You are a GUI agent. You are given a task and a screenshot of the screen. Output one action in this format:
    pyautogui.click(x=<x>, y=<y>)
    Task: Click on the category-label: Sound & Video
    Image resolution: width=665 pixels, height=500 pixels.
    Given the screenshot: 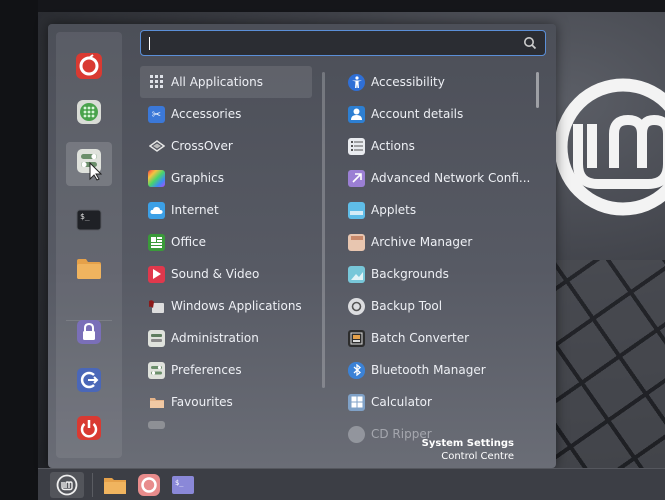 What is the action you would take?
    pyautogui.click(x=215, y=274)
    